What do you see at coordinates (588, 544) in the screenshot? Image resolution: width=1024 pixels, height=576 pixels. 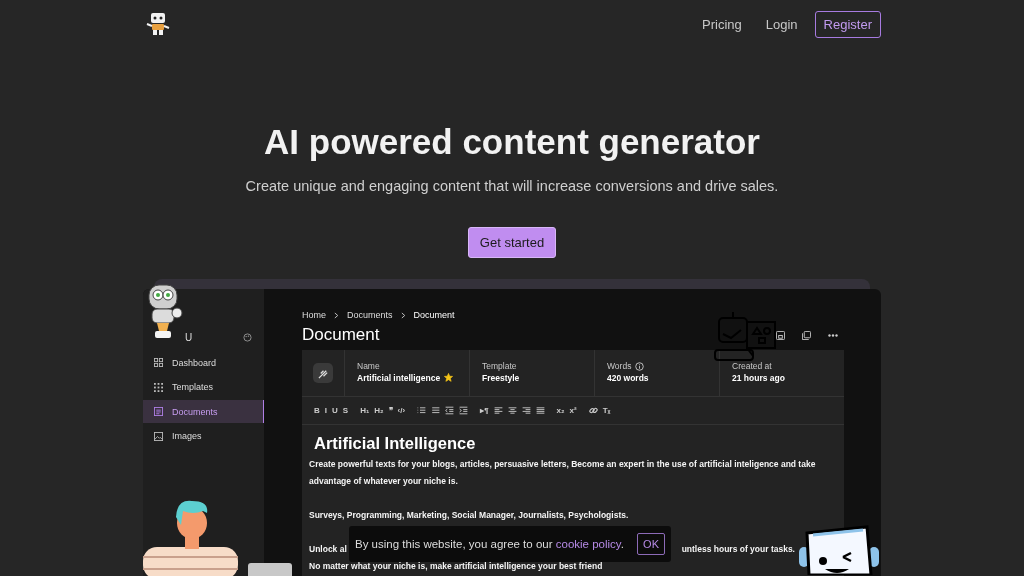 I see `cookie-policy-link: cookie policy` at bounding box center [588, 544].